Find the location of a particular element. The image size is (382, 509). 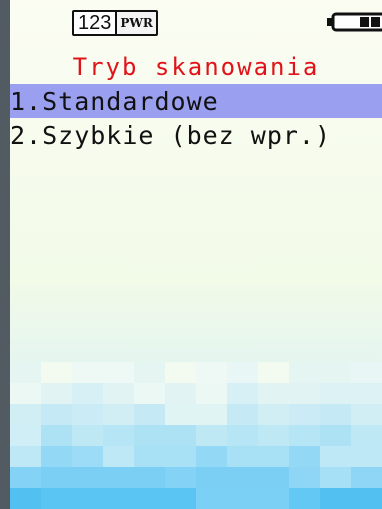

input-mode-indicator: 123 PWR is located at coordinates (115, 23).